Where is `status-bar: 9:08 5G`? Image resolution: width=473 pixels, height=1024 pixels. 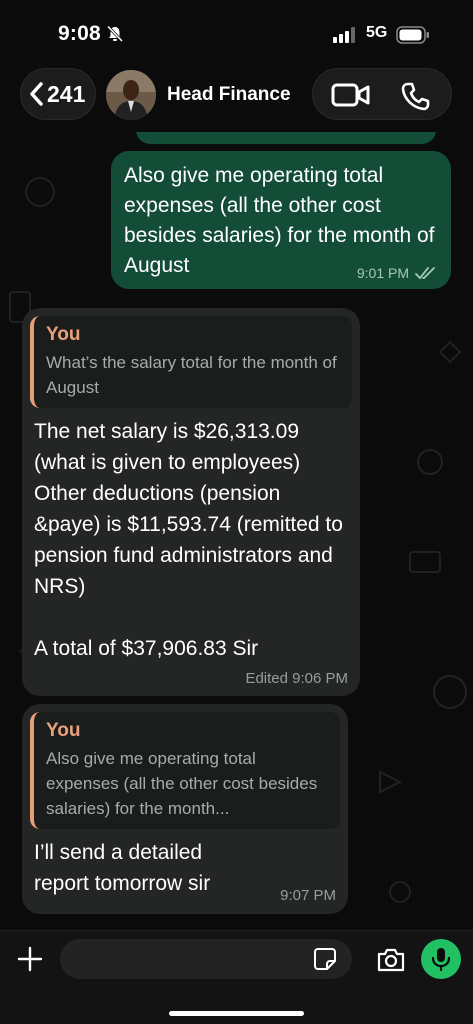 status-bar: 9:08 5G is located at coordinates (236, 31).